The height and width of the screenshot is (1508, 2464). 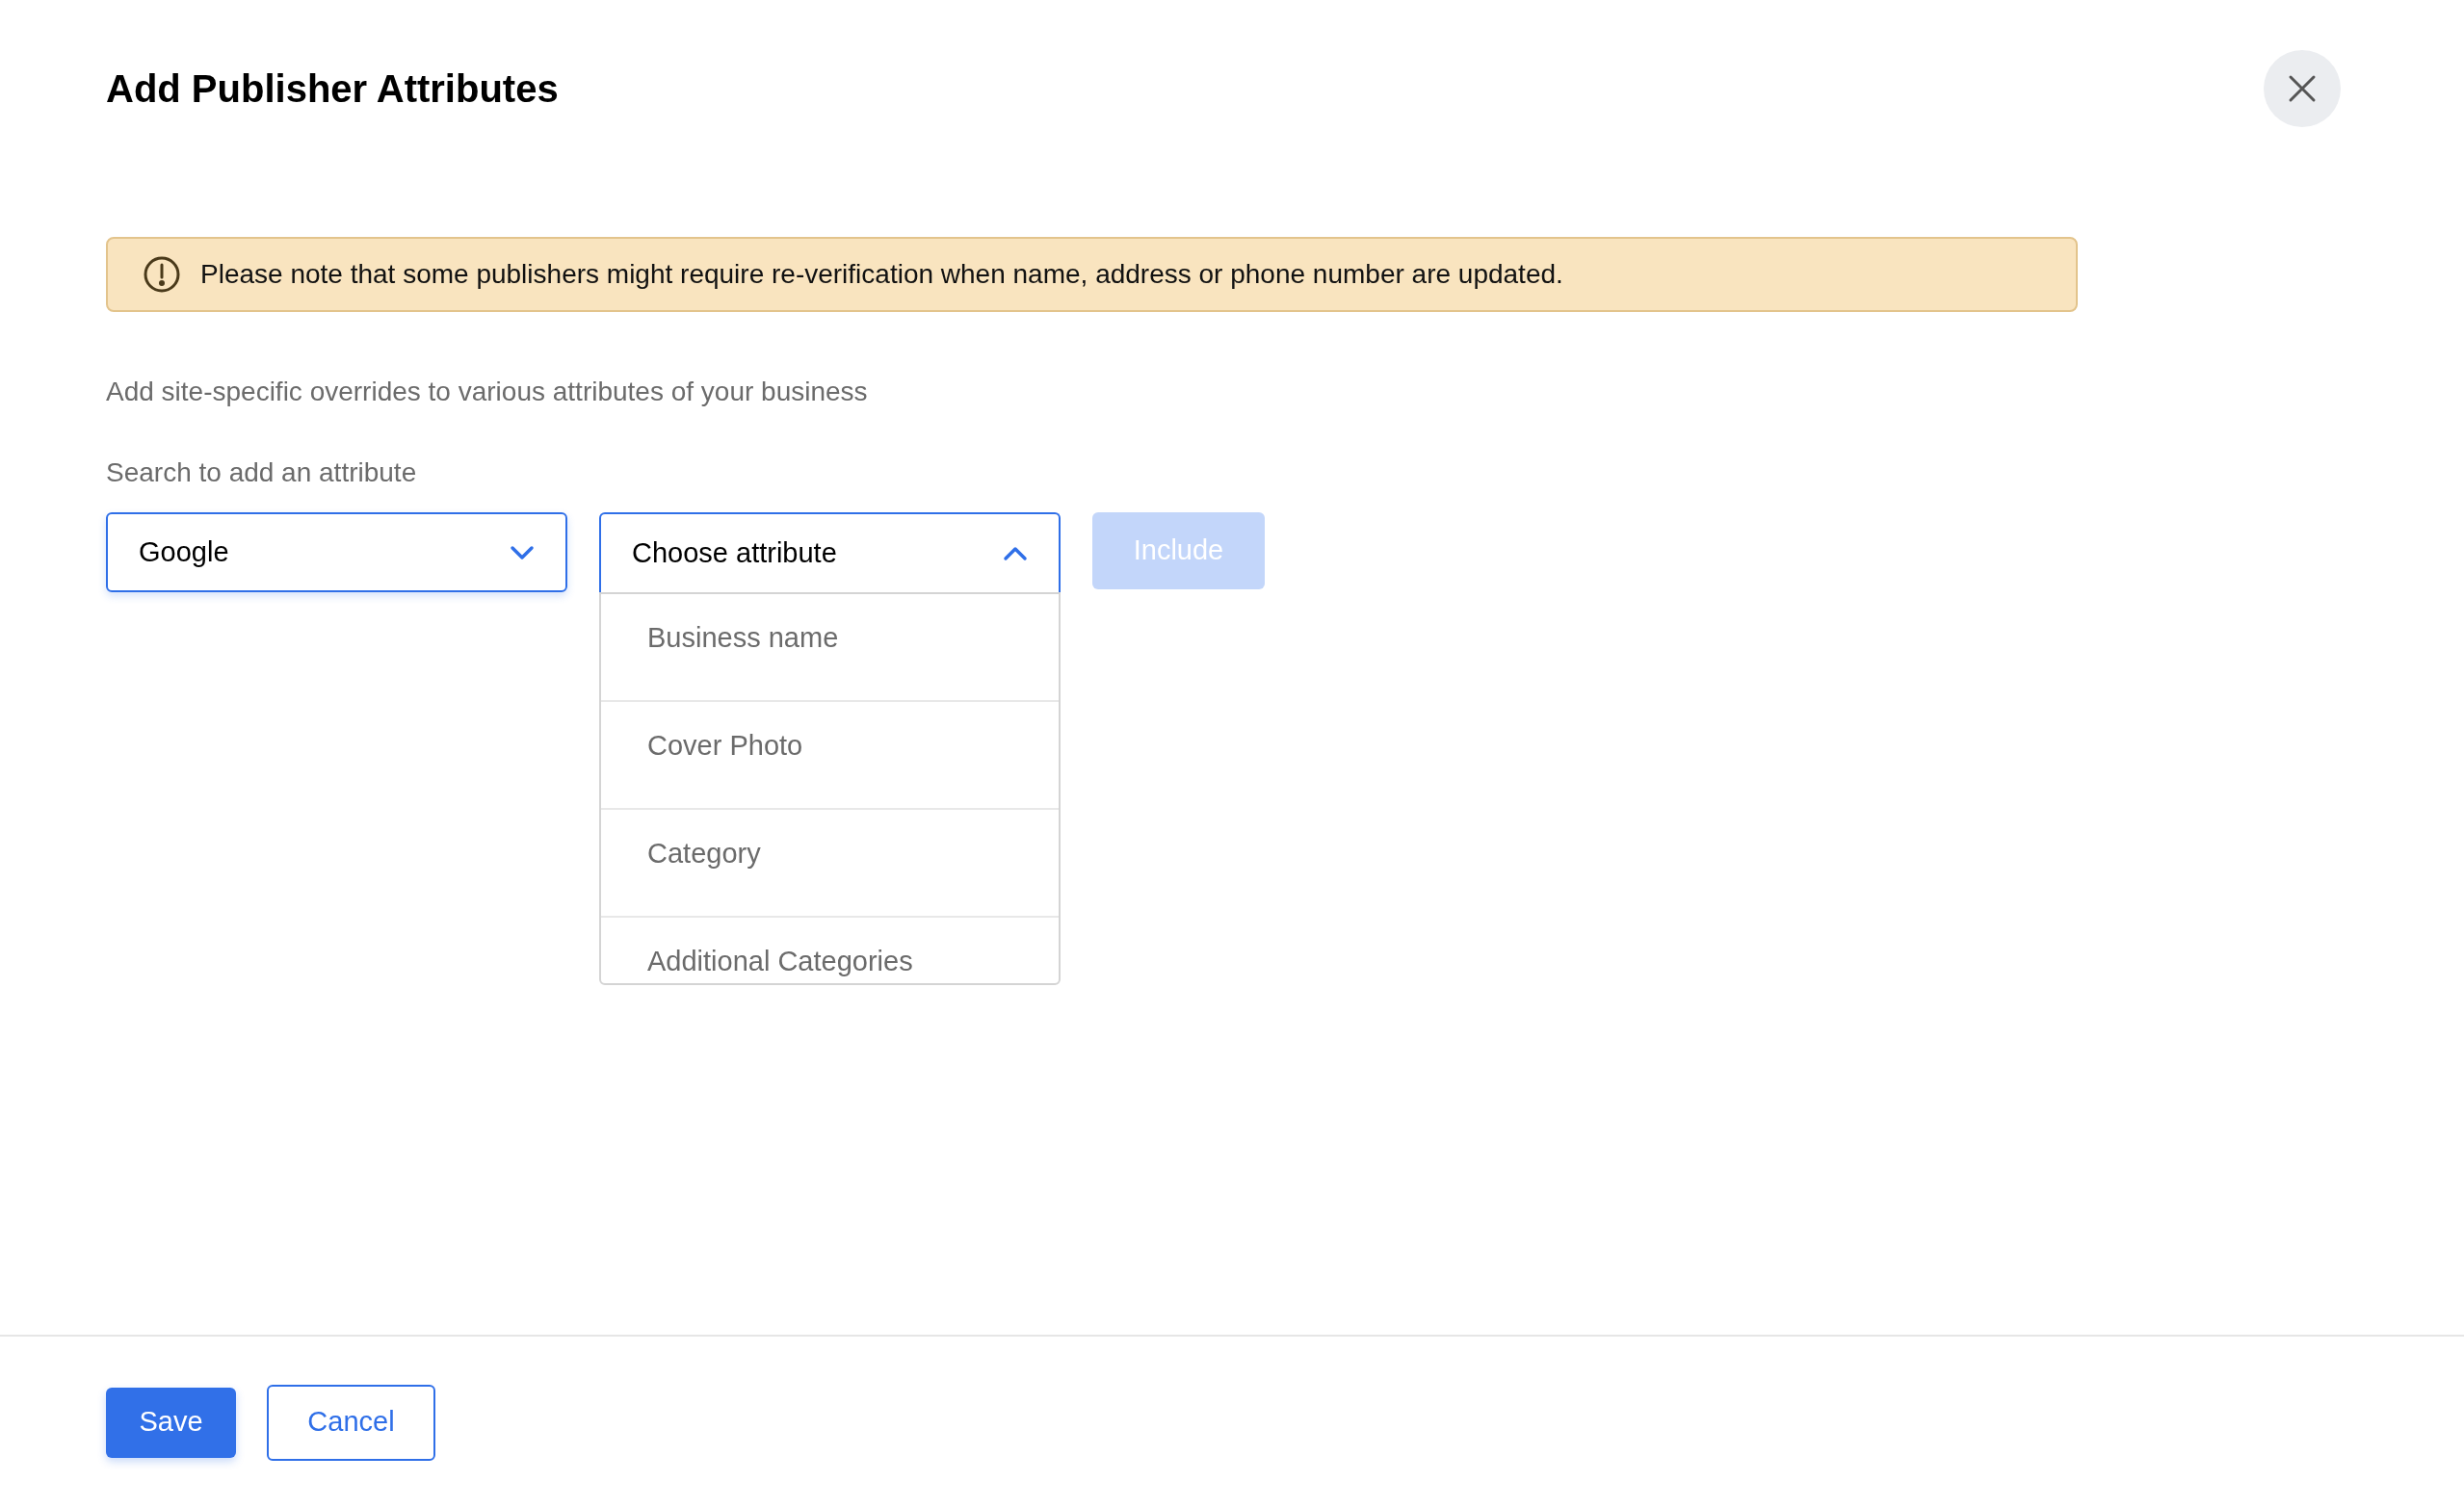 What do you see at coordinates (830, 864) in the screenshot?
I see `dropdown-option: Category` at bounding box center [830, 864].